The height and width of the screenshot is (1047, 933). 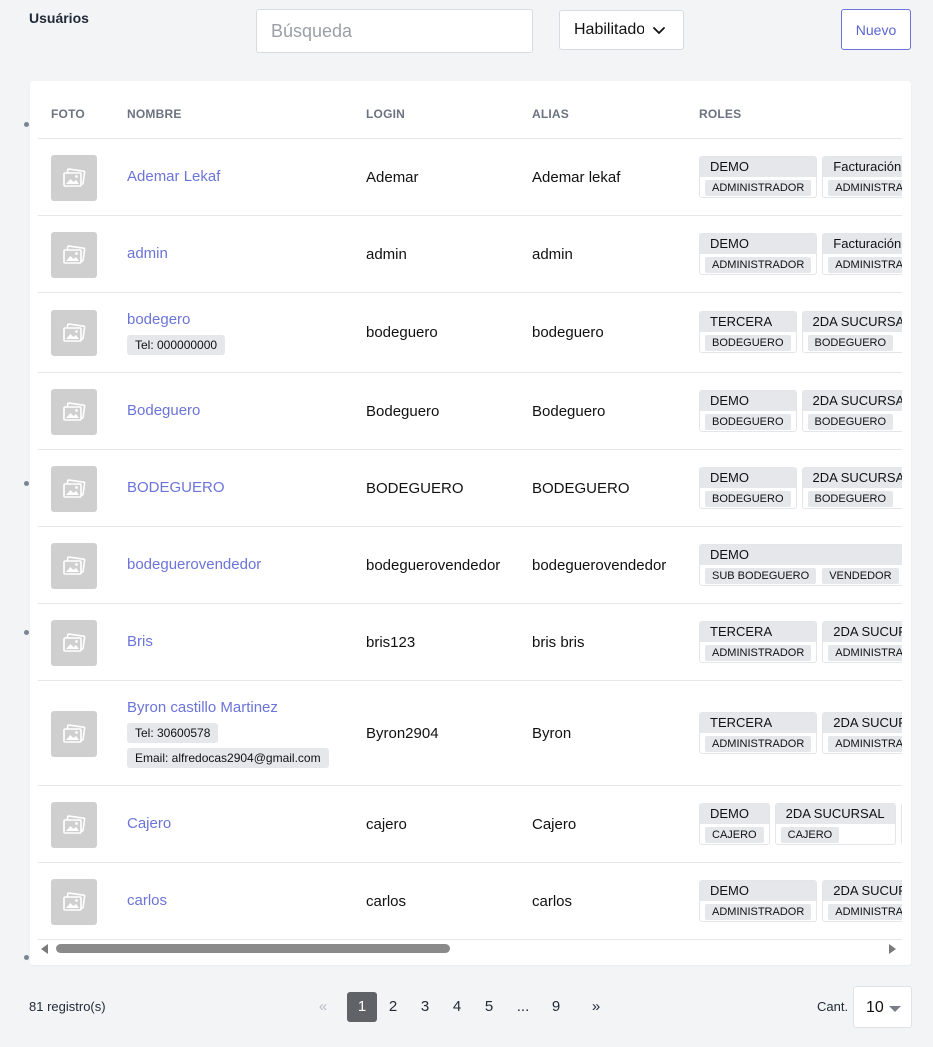 What do you see at coordinates (895, 1009) in the screenshot?
I see `caret-down-icon` at bounding box center [895, 1009].